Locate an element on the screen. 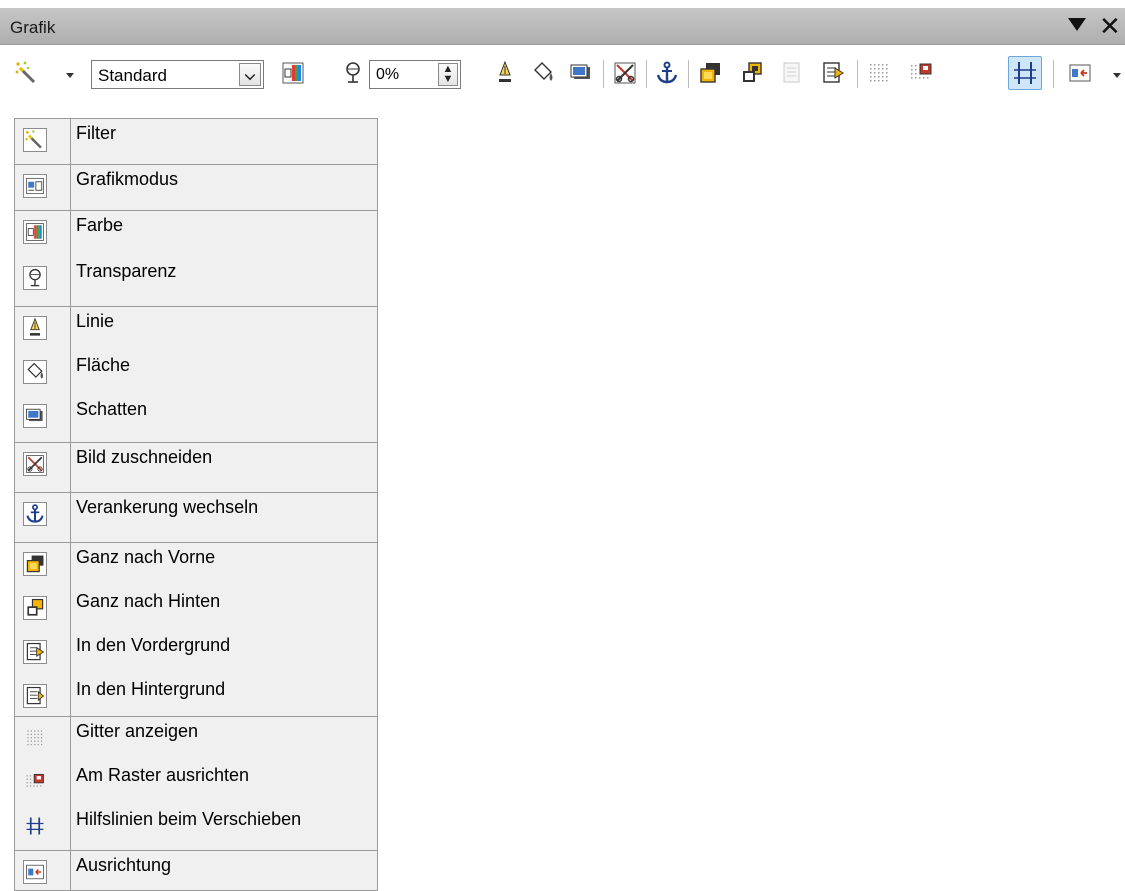 The image size is (1125, 891). chevron-down-icon is located at coordinates (250, 74).